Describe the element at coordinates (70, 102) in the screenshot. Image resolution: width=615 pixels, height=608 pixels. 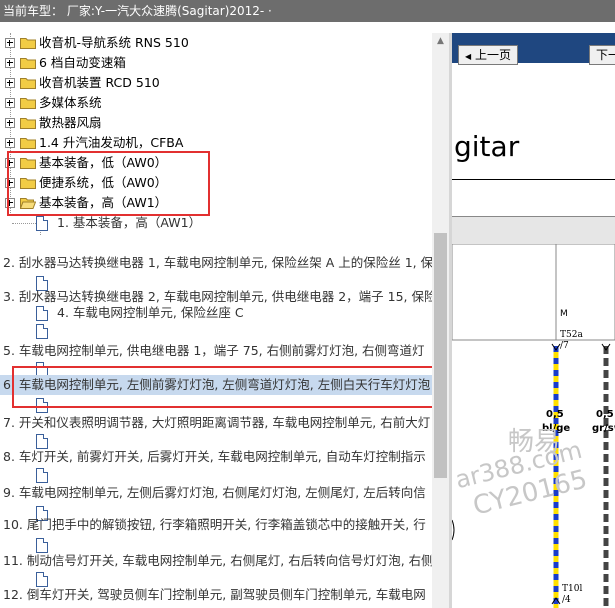
I see `tree-folder-label: 多媒体系统` at that location.